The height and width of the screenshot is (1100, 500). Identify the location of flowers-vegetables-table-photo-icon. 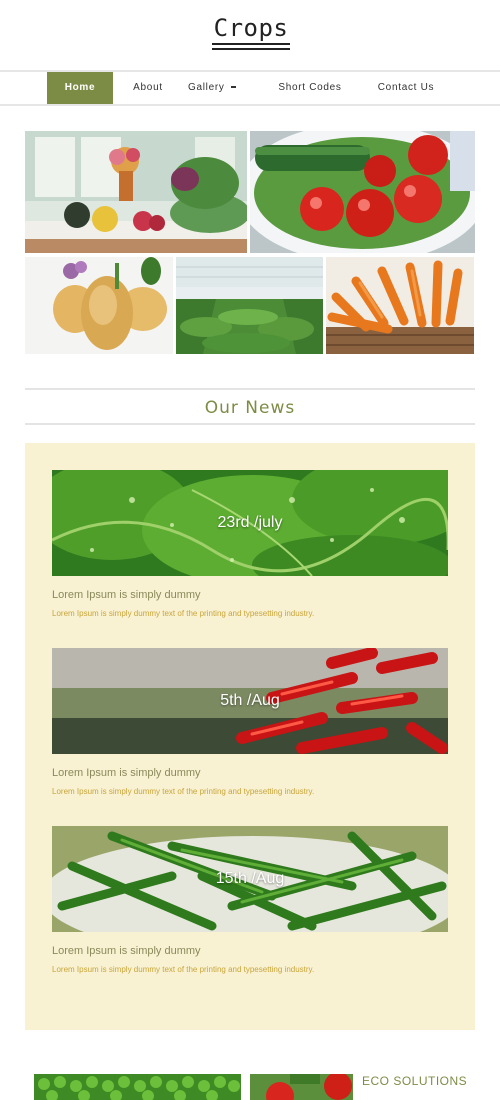
(136, 192).